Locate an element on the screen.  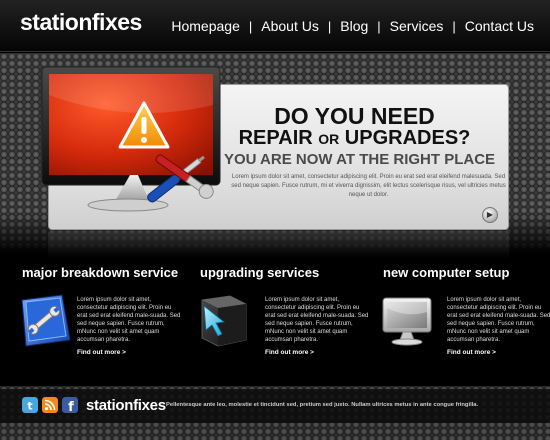
hero-heading-upgrades: UPGRADES? is located at coordinates (405, 138).